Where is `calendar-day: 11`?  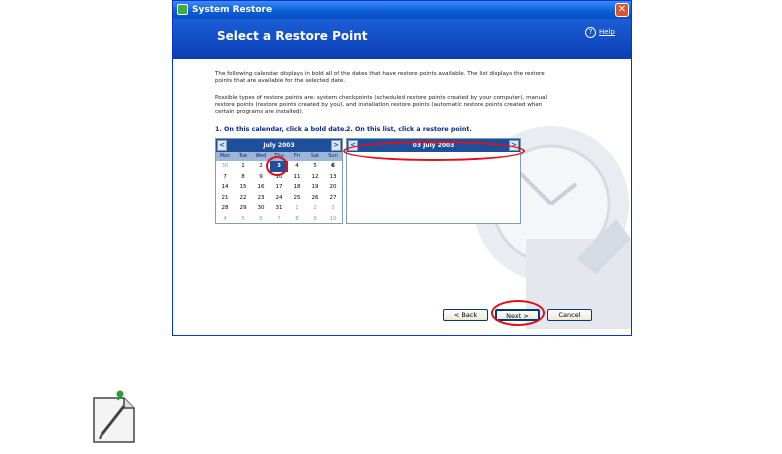 calendar-day: 11 is located at coordinates (297, 177).